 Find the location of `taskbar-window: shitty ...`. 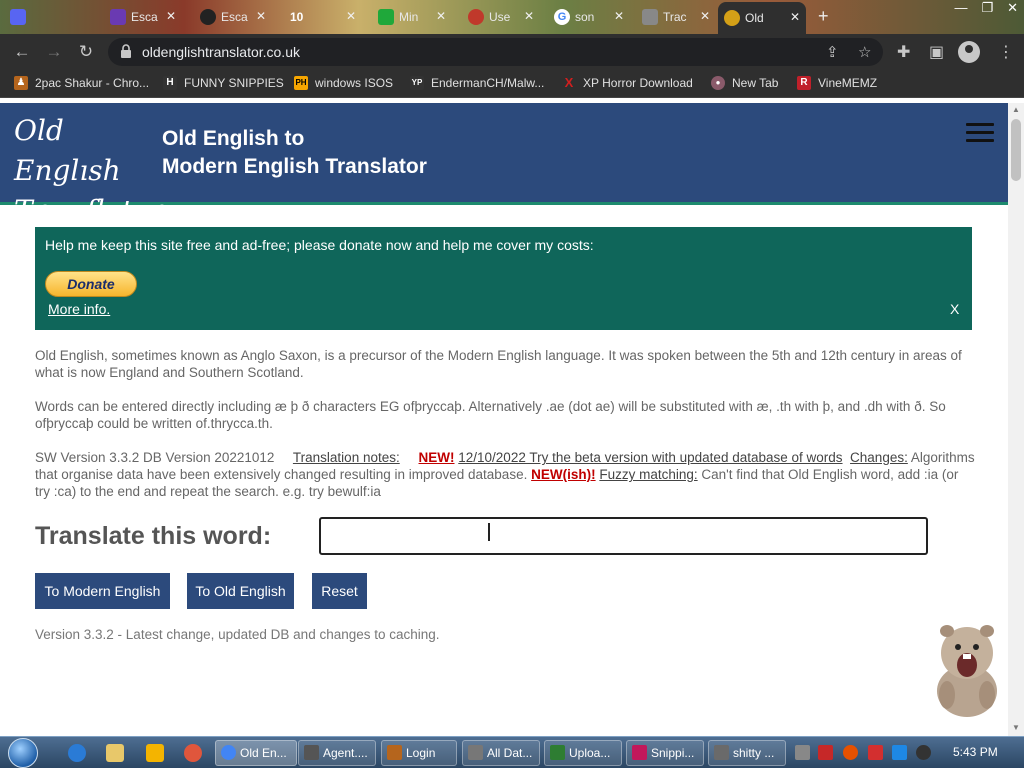

taskbar-window: shitty ... is located at coordinates (747, 753).